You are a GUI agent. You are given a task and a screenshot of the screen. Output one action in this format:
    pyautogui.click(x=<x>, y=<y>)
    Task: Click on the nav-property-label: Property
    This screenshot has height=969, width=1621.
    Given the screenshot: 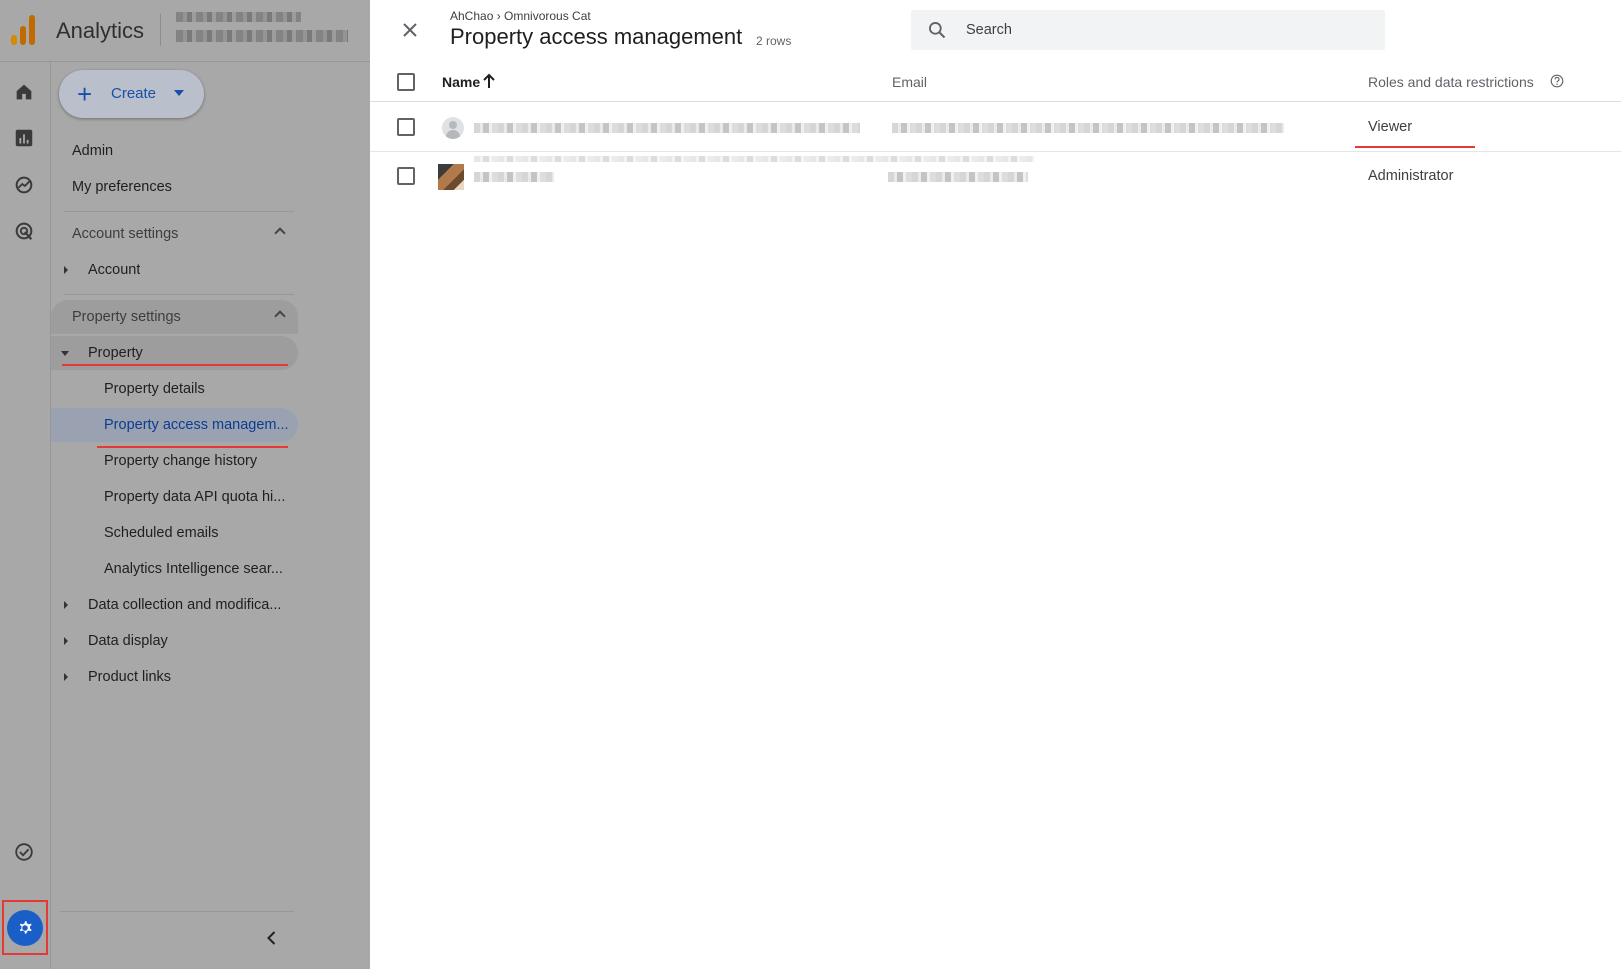 What is the action you would take?
    pyautogui.click(x=115, y=353)
    